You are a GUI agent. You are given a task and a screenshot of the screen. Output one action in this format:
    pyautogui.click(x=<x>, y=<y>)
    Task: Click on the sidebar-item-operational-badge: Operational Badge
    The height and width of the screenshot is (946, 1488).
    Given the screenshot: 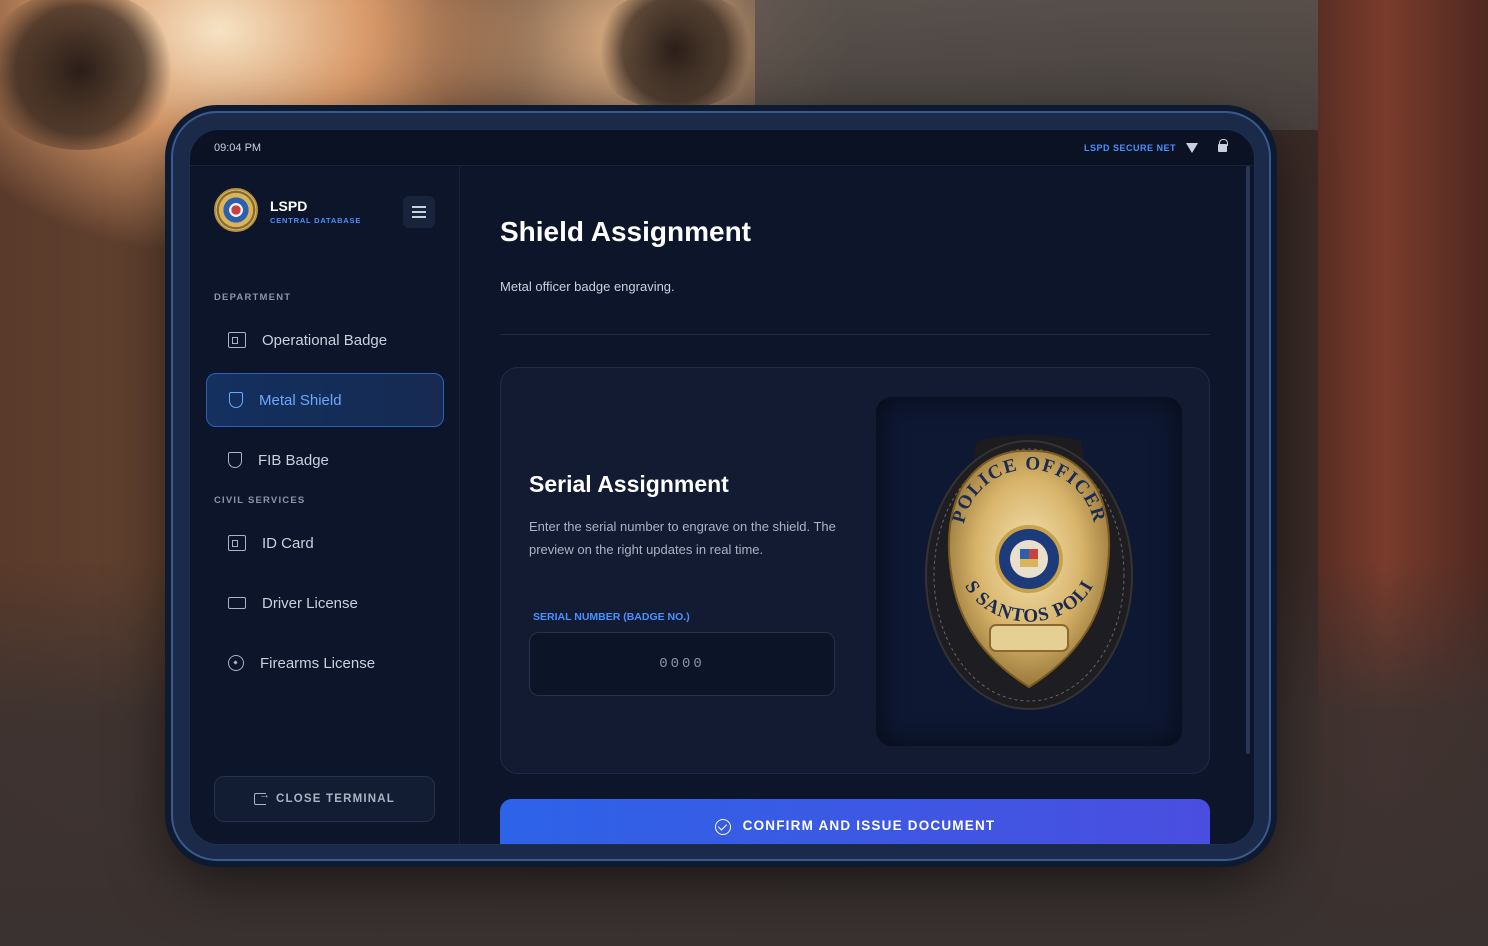 What is the action you would take?
    pyautogui.click(x=325, y=340)
    